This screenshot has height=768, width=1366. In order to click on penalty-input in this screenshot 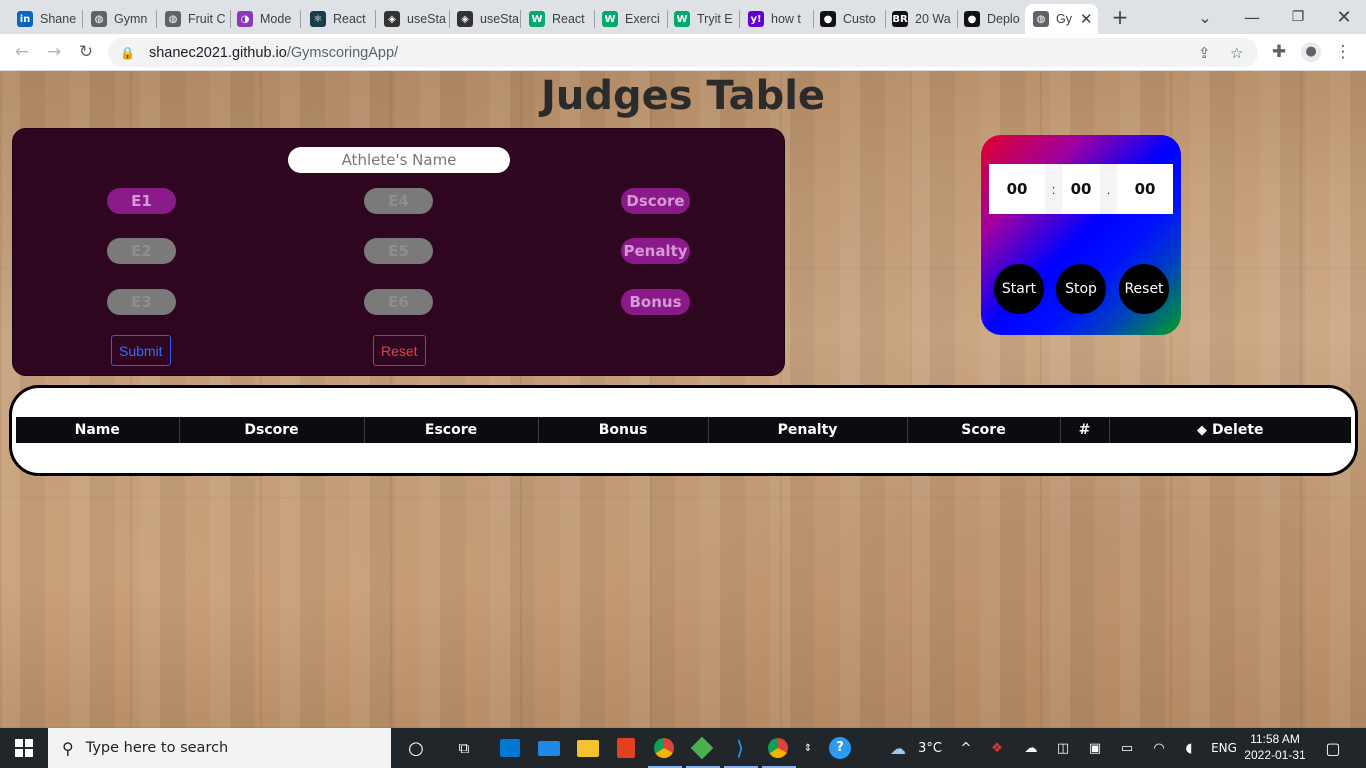, I will do `click(655, 251)`.